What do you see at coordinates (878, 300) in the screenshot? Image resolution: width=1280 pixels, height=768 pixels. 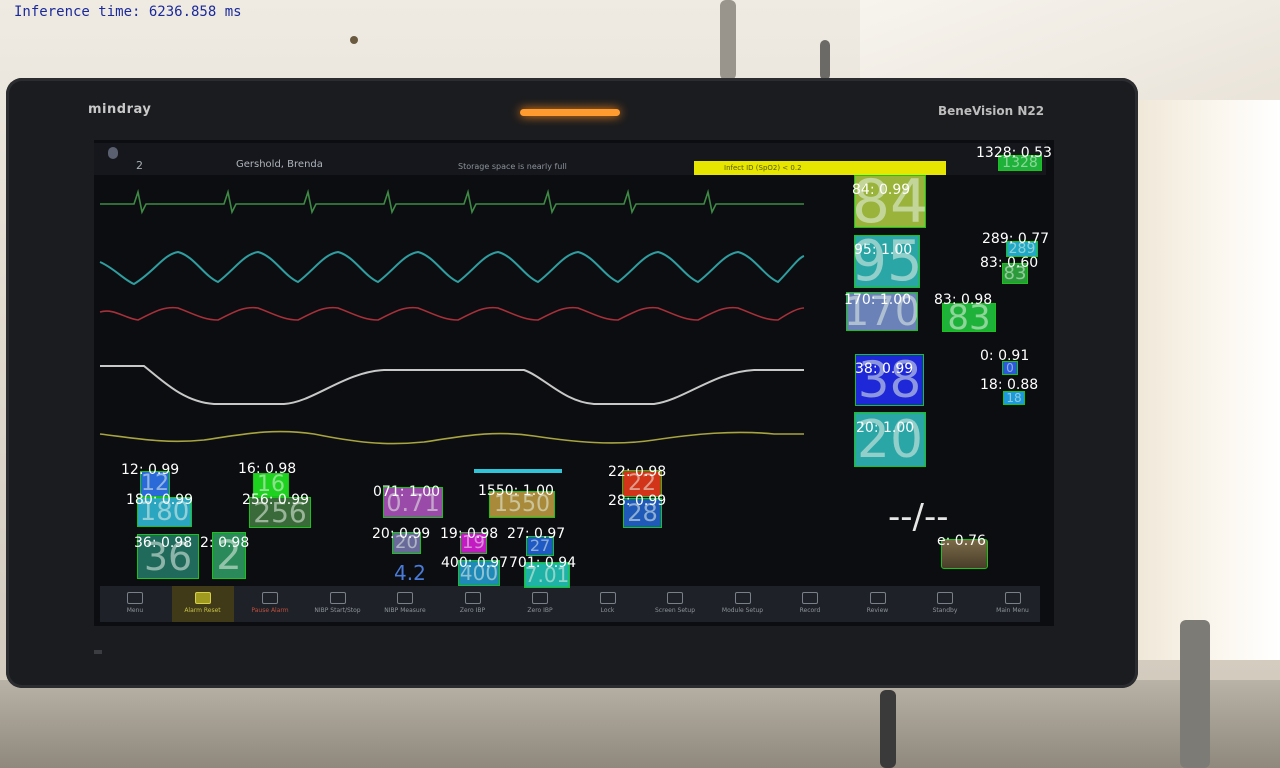 I see `detection-label: 170: 1.00` at bounding box center [878, 300].